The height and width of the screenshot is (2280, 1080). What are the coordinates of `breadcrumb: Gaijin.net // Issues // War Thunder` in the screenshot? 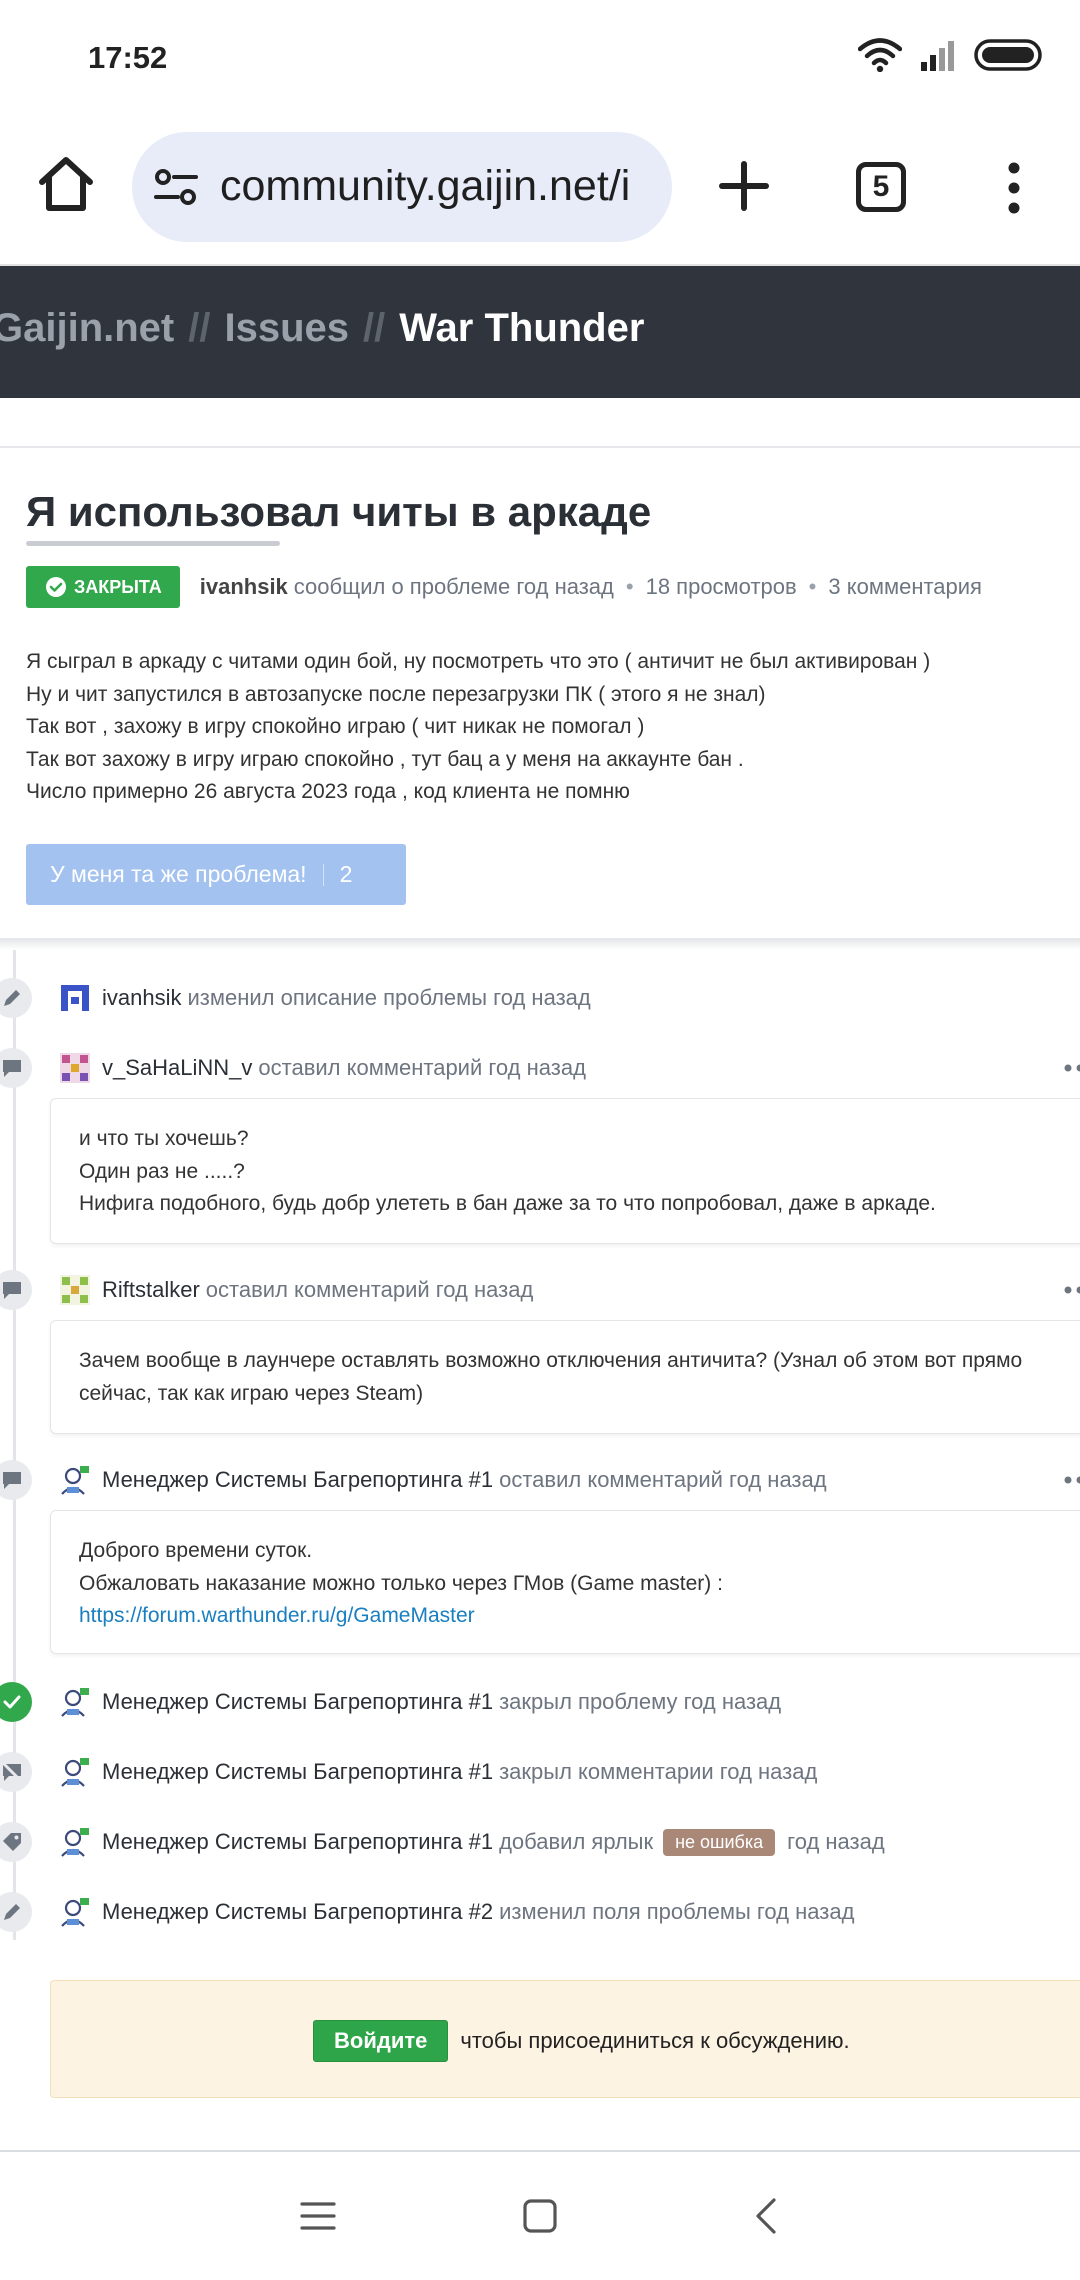 It's located at (322, 328).